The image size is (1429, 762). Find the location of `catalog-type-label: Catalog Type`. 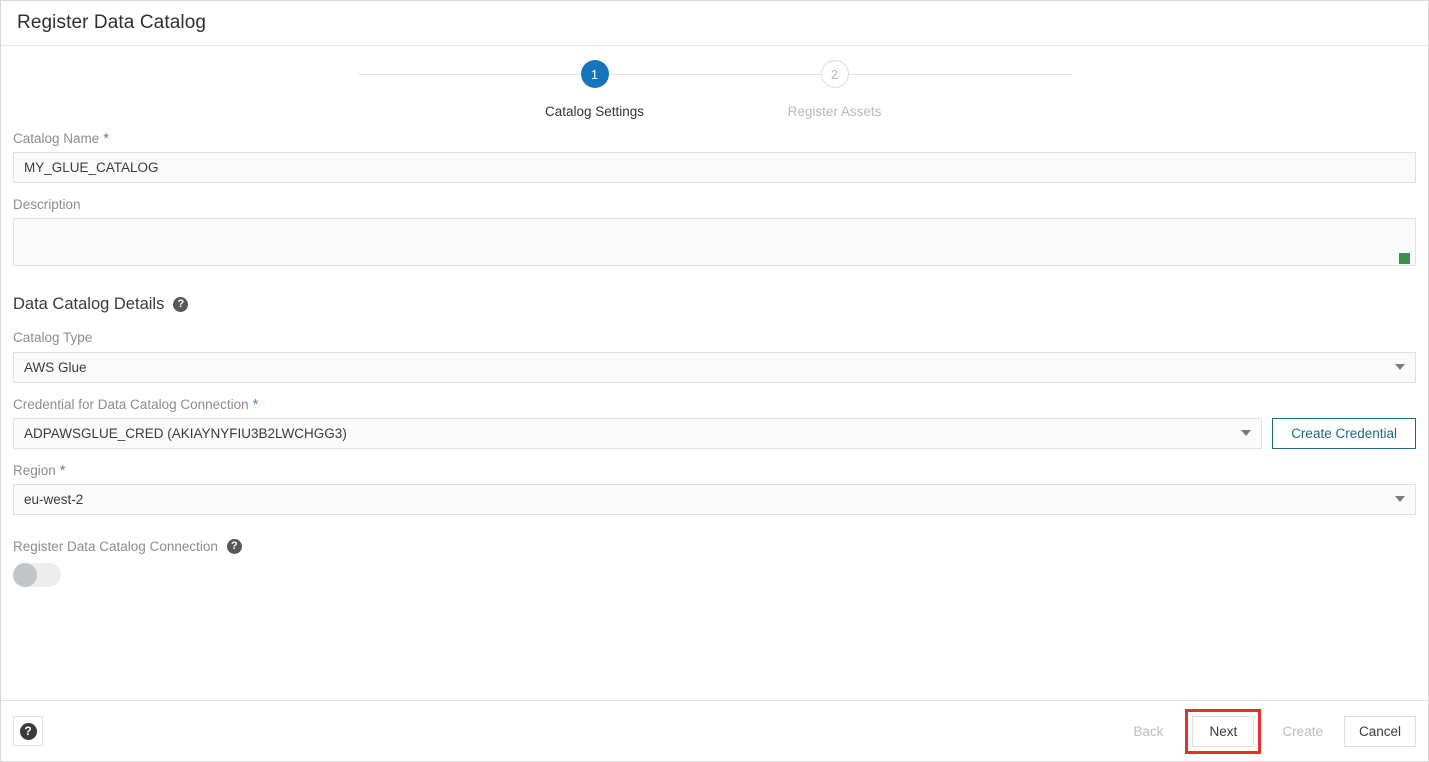

catalog-type-label: Catalog Type is located at coordinates (53, 338).